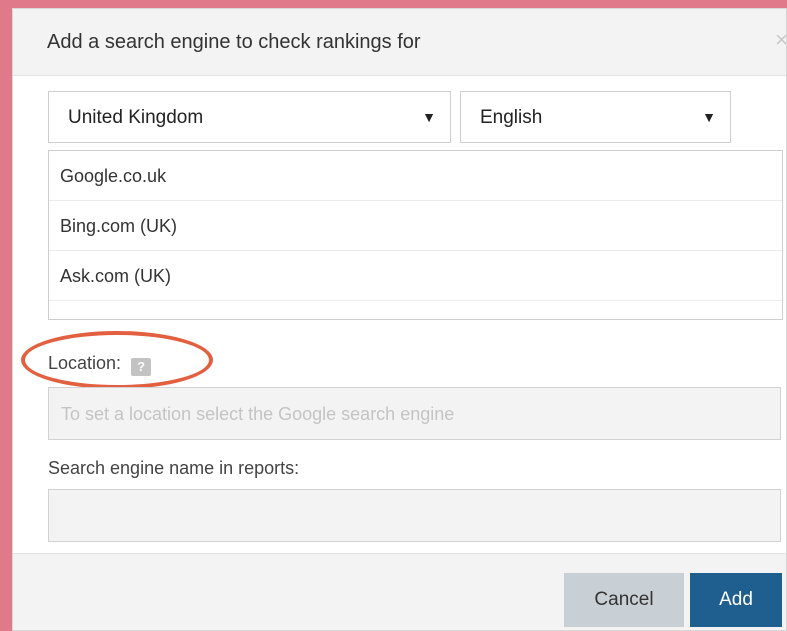 The image size is (787, 631). What do you see at coordinates (415, 176) in the screenshot?
I see `list-item-google-co-uk: Google.co.uk` at bounding box center [415, 176].